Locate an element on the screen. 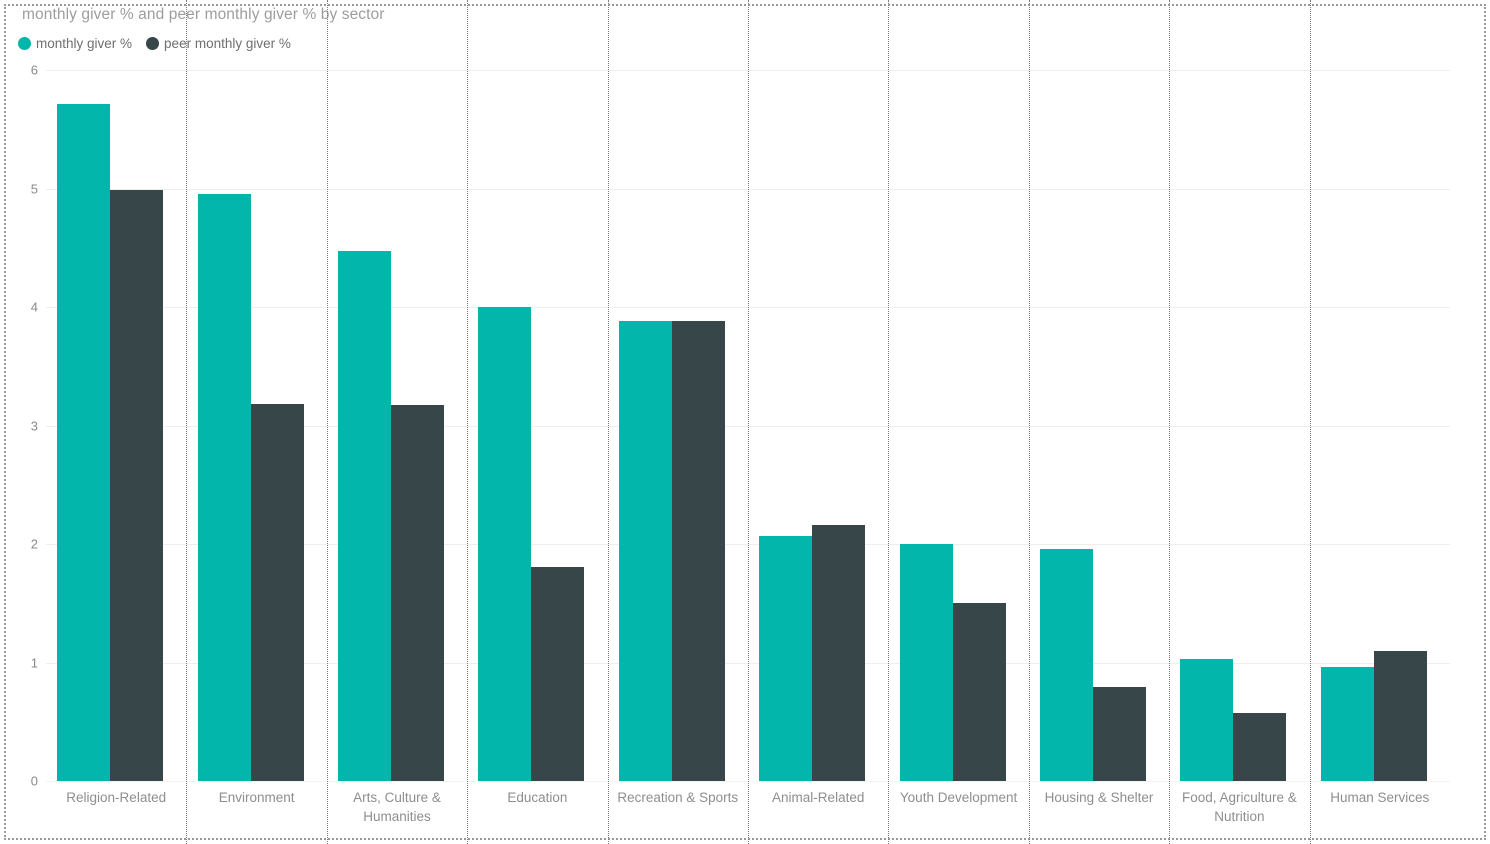  legend-item-label: monthly giver % is located at coordinates (84, 43).